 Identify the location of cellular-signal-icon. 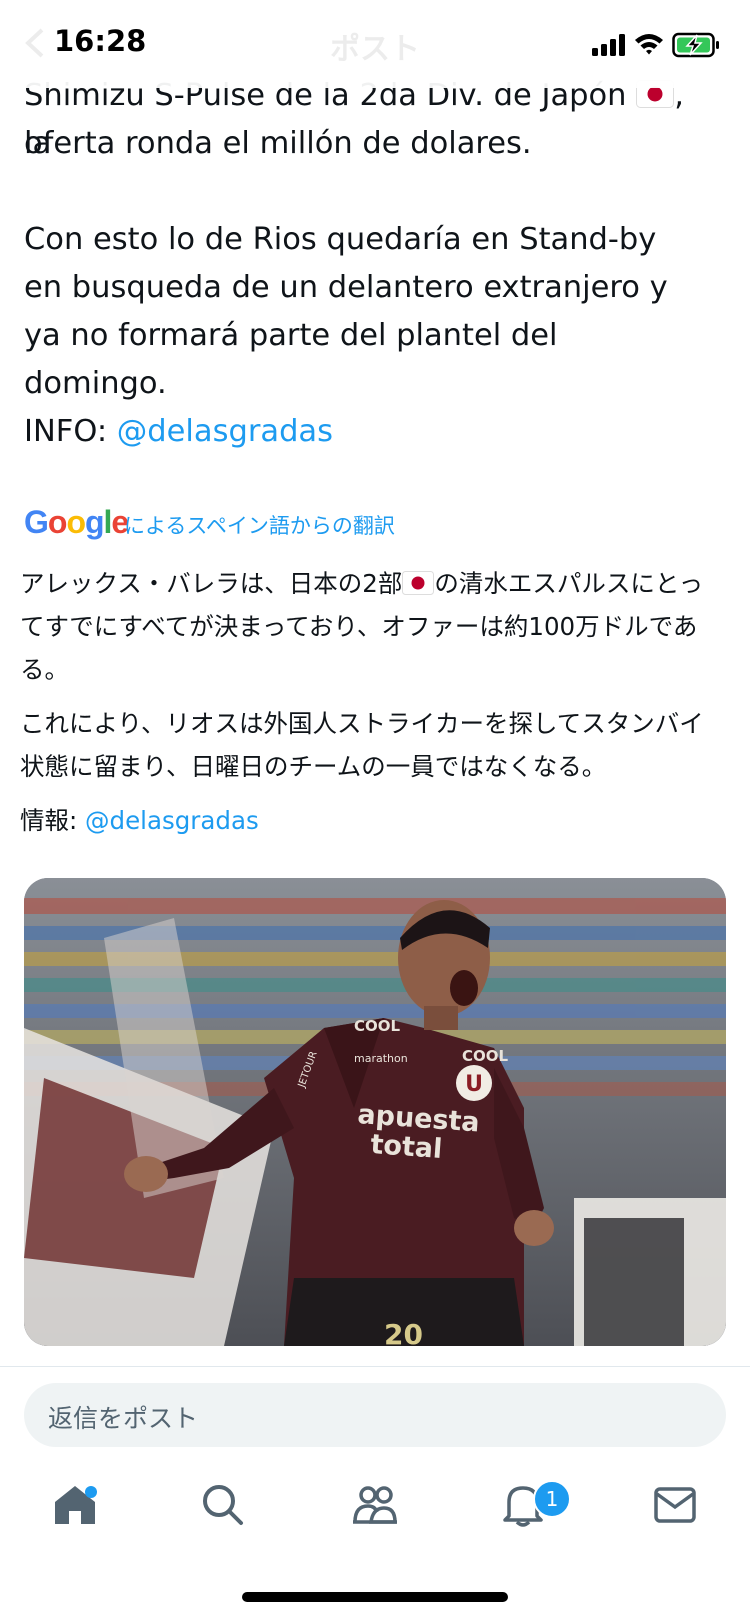
(608, 45).